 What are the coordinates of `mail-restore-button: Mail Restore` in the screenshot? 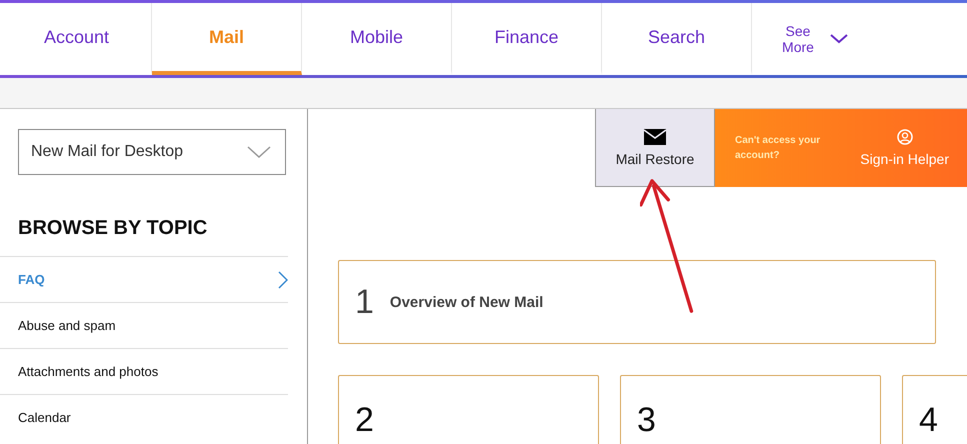 It's located at (655, 148).